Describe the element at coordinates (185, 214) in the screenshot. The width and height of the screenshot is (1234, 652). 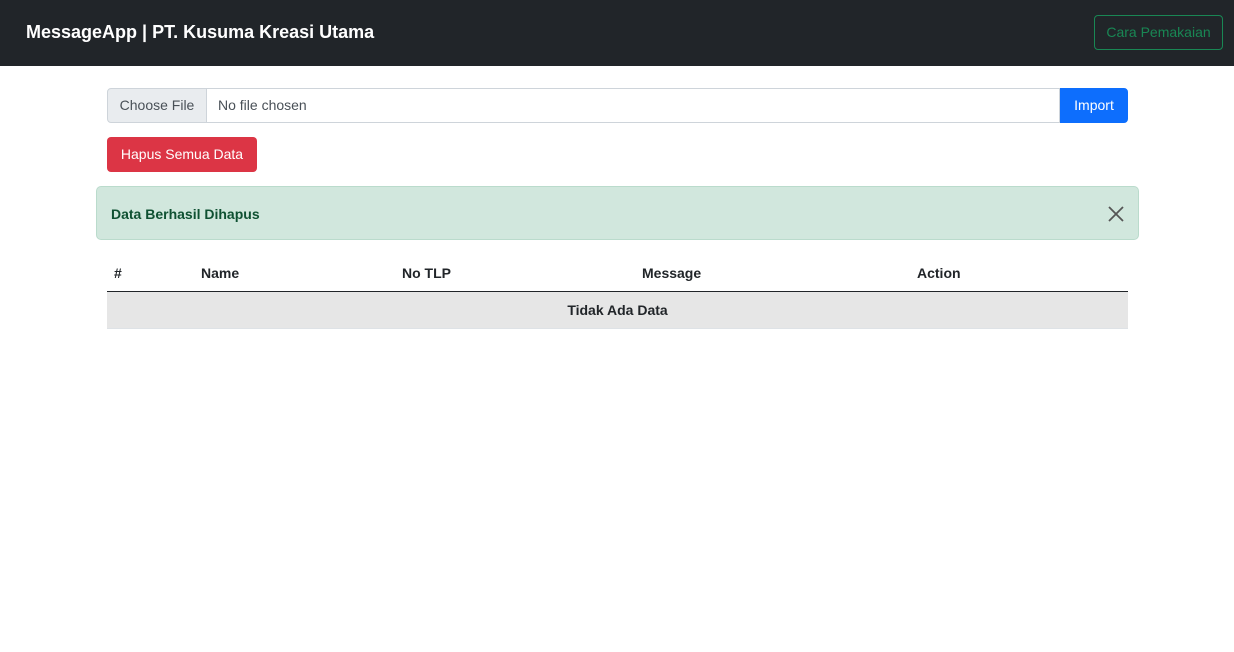
I see `alert-message: Data Berhasil Dihapus` at that location.